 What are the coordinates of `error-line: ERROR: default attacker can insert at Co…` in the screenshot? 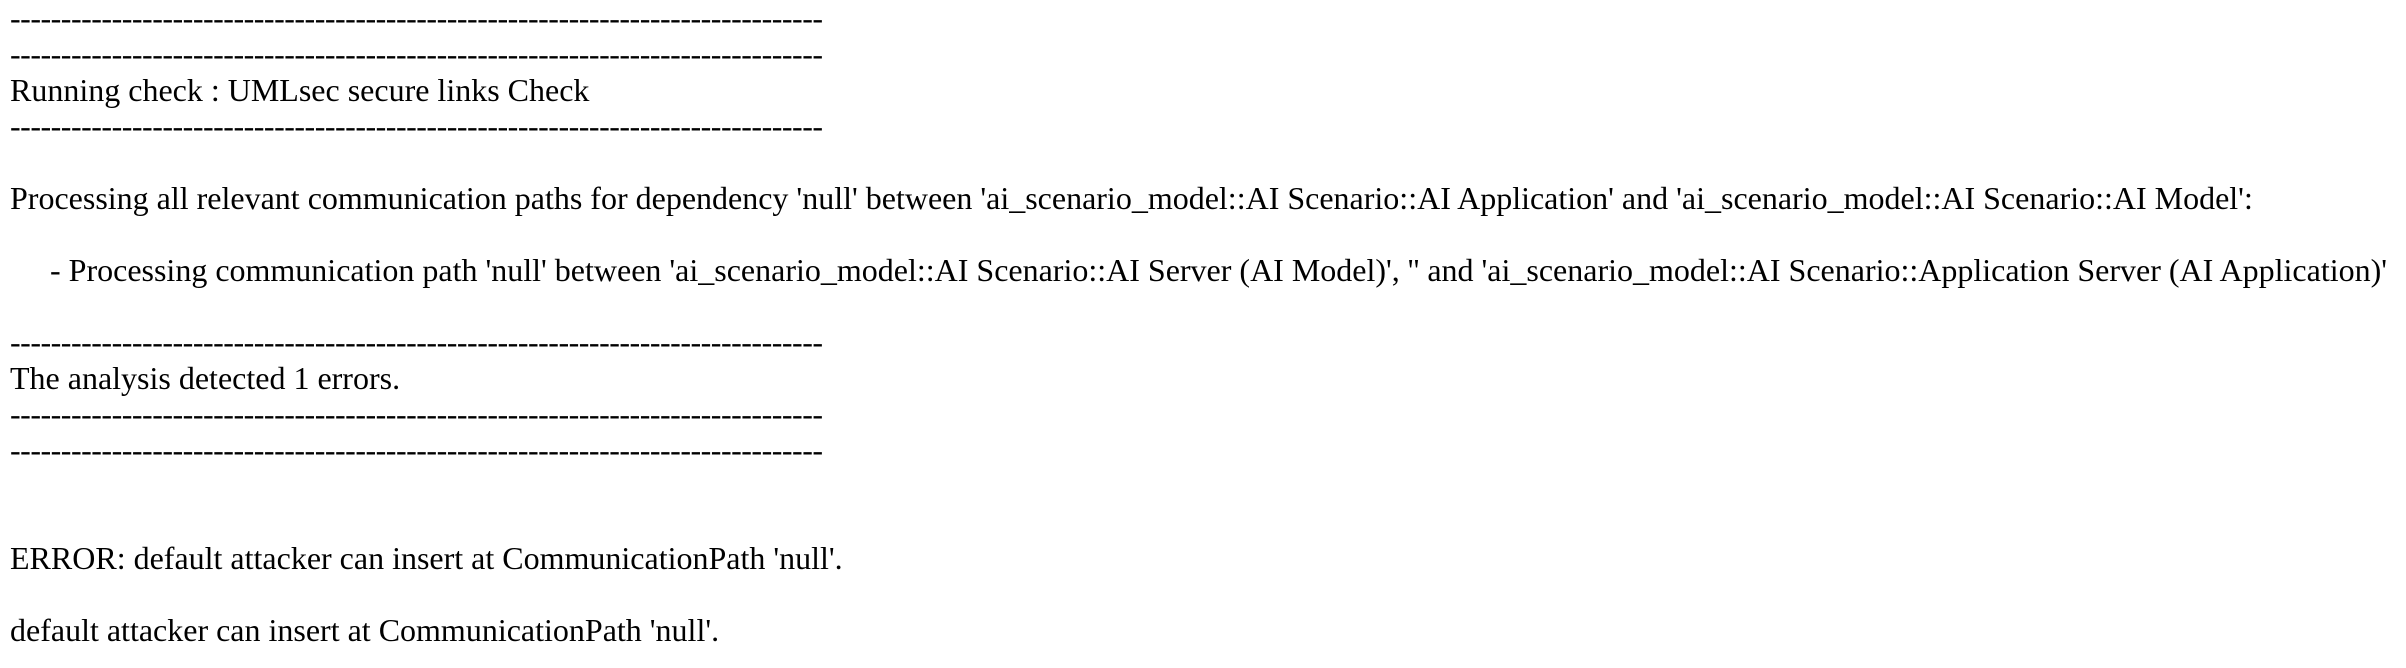 It's located at (426, 558).